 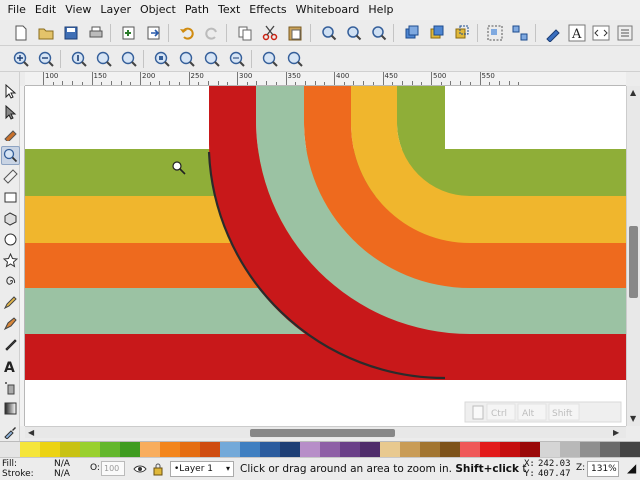 What do you see at coordinates (327, 10) in the screenshot?
I see `menu-whiteboard: Whiteboard` at bounding box center [327, 10].